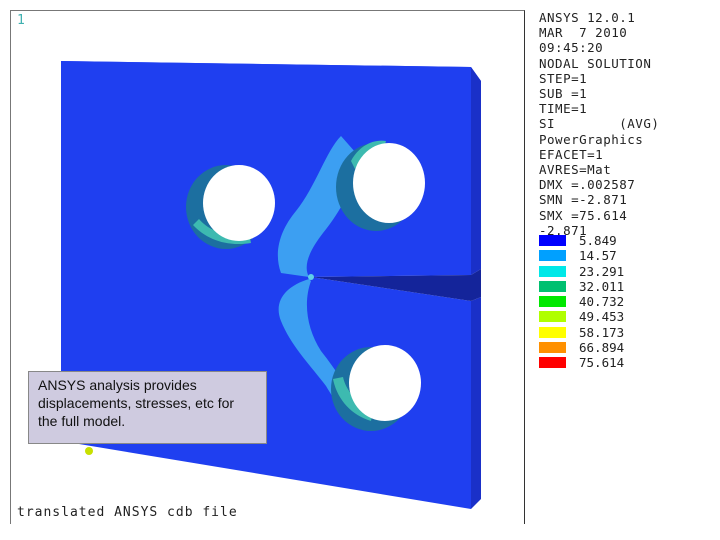 This screenshot has height=540, width=720. What do you see at coordinates (385, 383) in the screenshot?
I see `hole-lower-opening` at bounding box center [385, 383].